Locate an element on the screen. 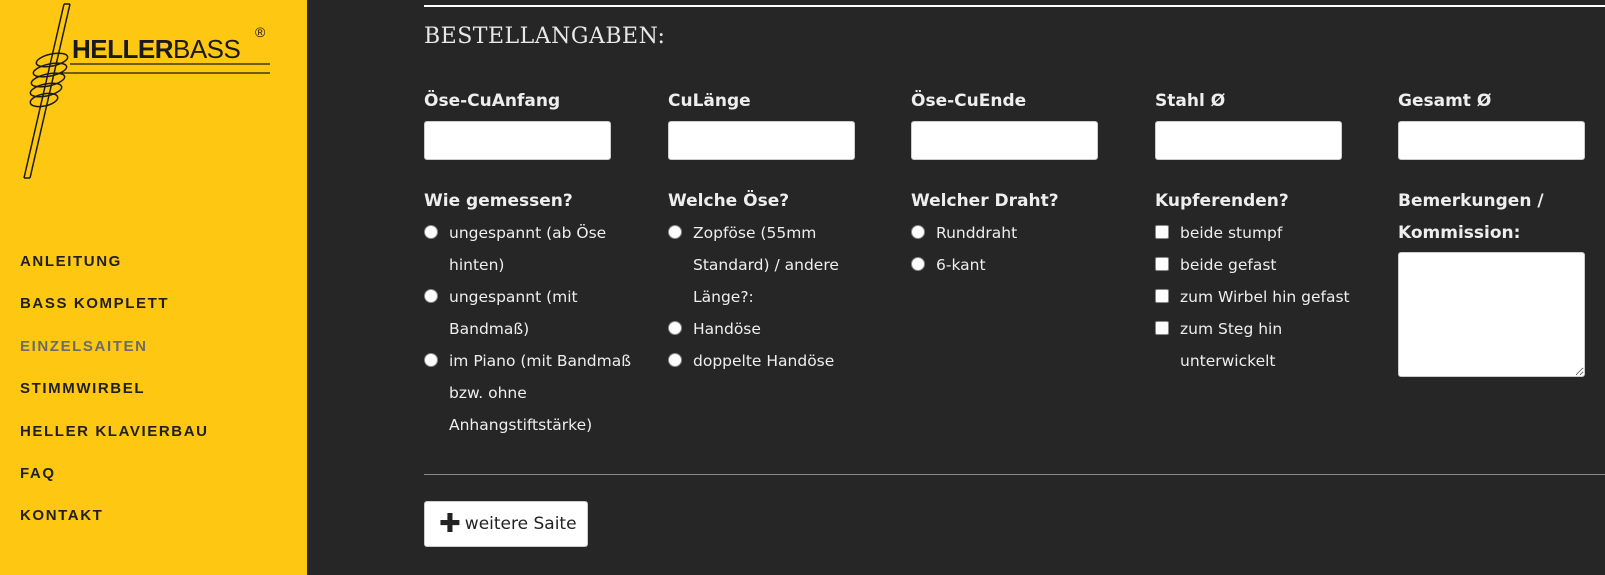 This screenshot has width=1605, height=575. wire-option: 6-kant is located at coordinates (1018, 265).